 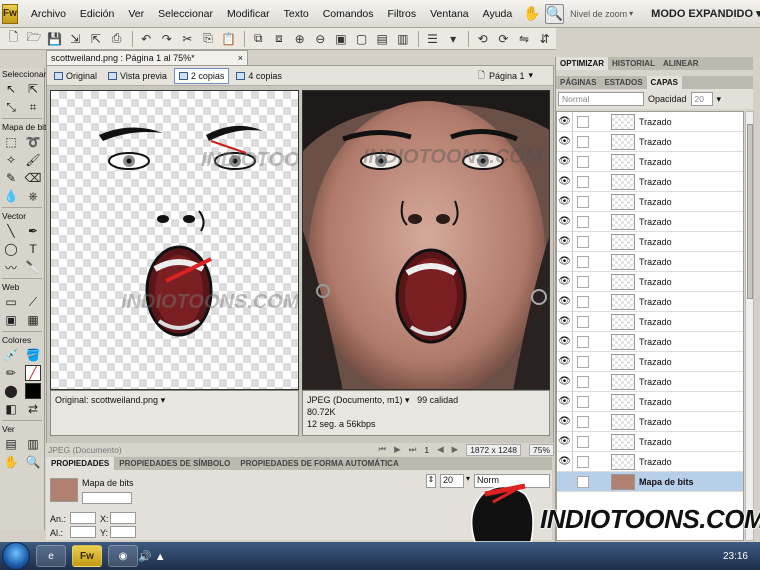 I want to click on opacity-spin-icon: ⇕, so click(x=431, y=481).